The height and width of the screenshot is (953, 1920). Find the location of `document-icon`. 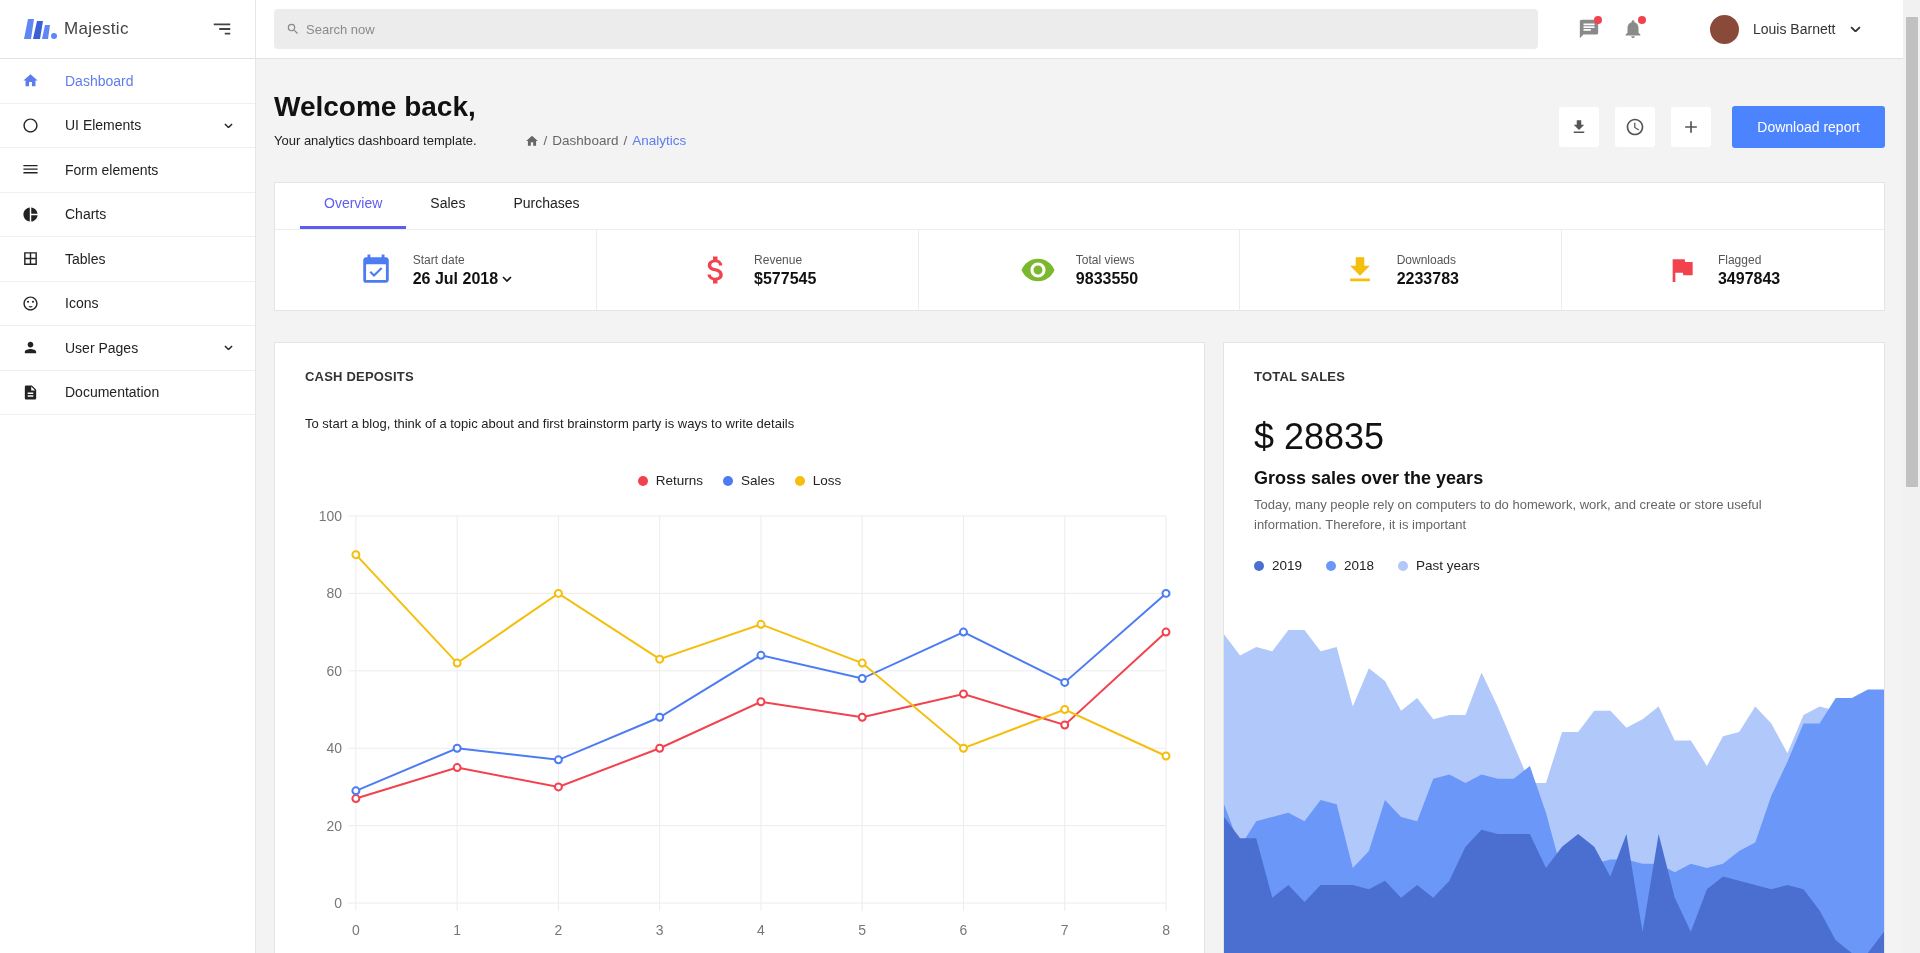

document-icon is located at coordinates (30, 392).